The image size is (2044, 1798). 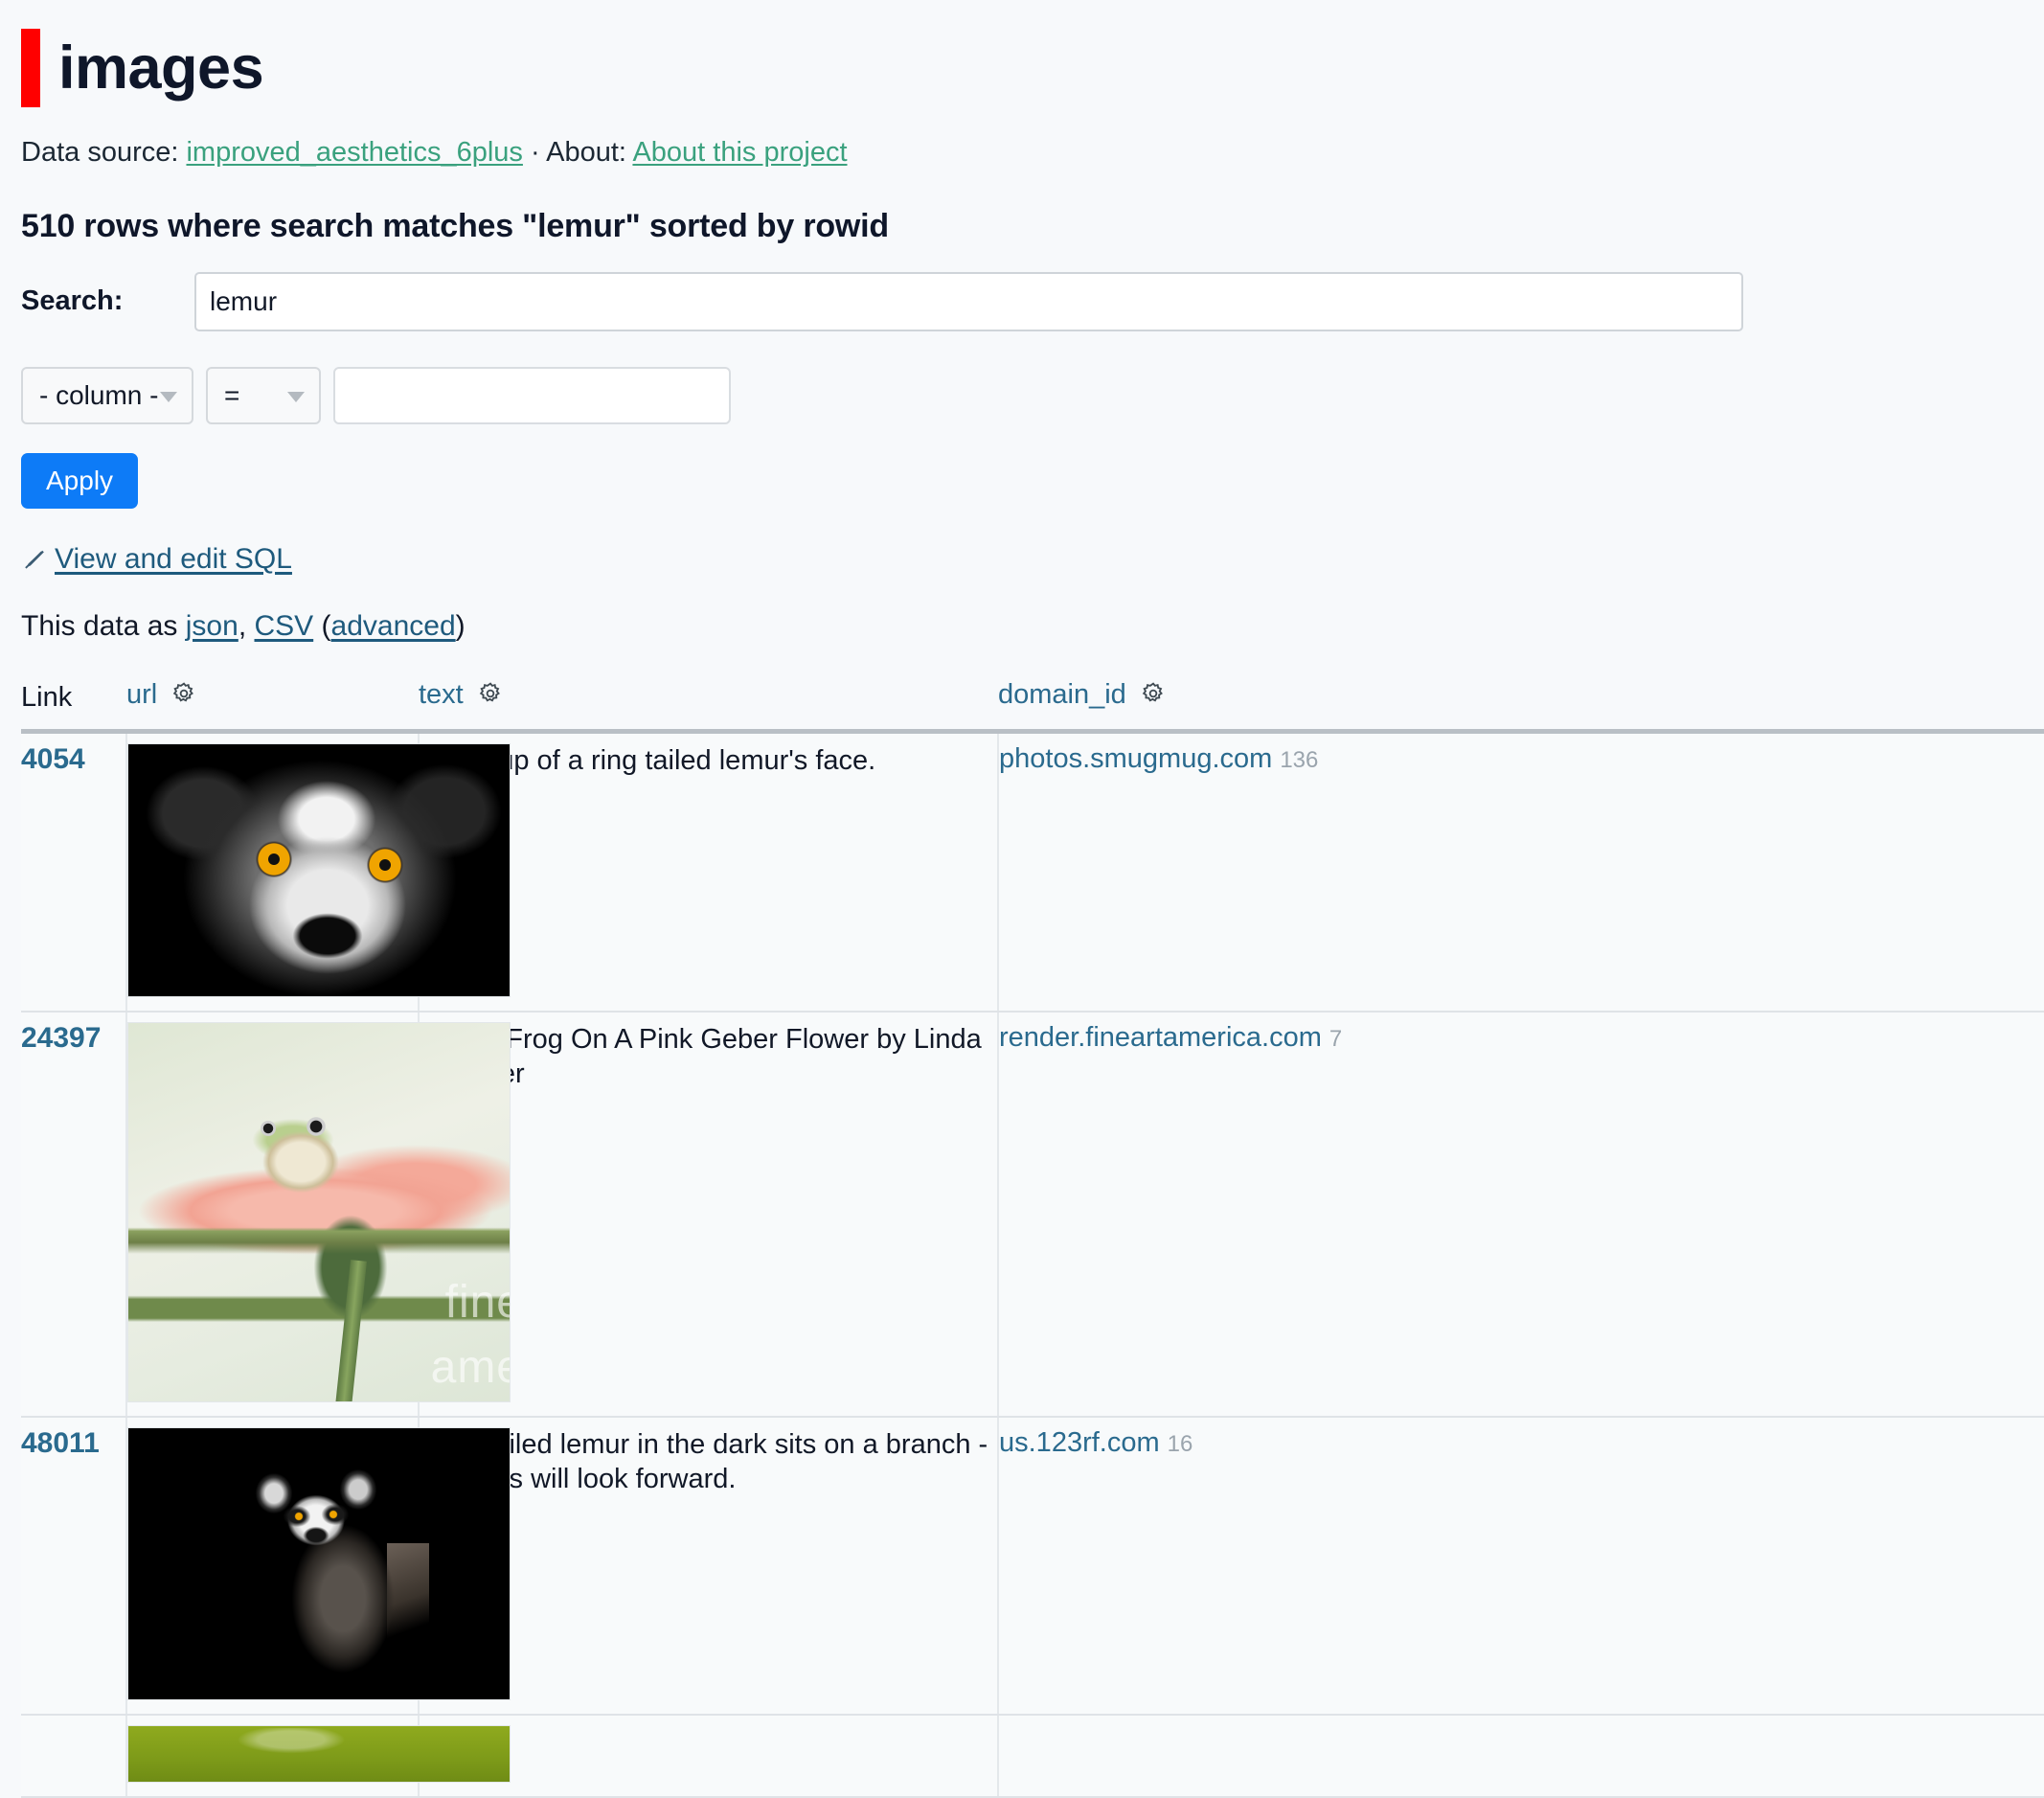 What do you see at coordinates (1079, 1442) in the screenshot?
I see `row-domain-link: us.123rf.com` at bounding box center [1079, 1442].